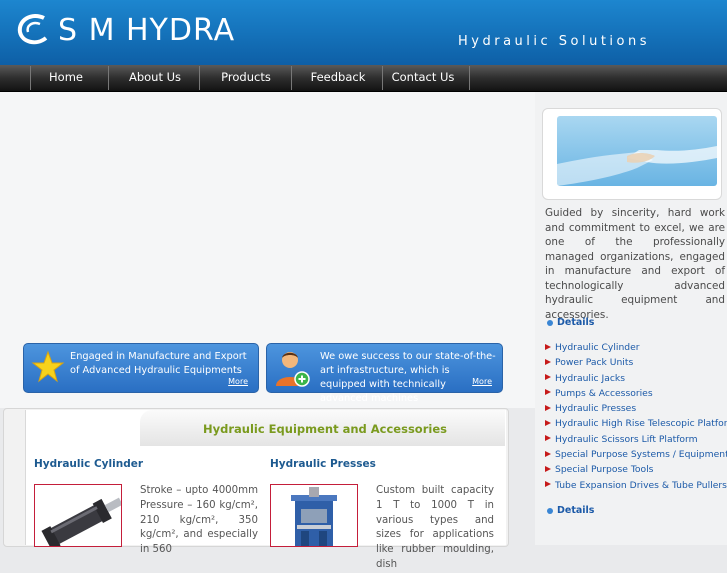 The width and height of the screenshot is (727, 573). What do you see at coordinates (66, 78) in the screenshot?
I see `nav-home: Home` at bounding box center [66, 78].